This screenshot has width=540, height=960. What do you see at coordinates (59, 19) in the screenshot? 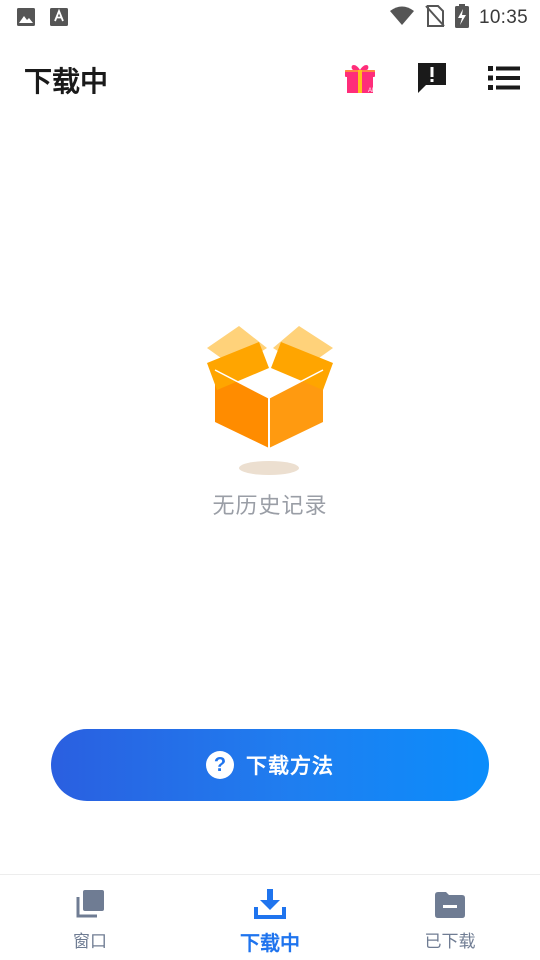
I see `text-notification-icon` at bounding box center [59, 19].